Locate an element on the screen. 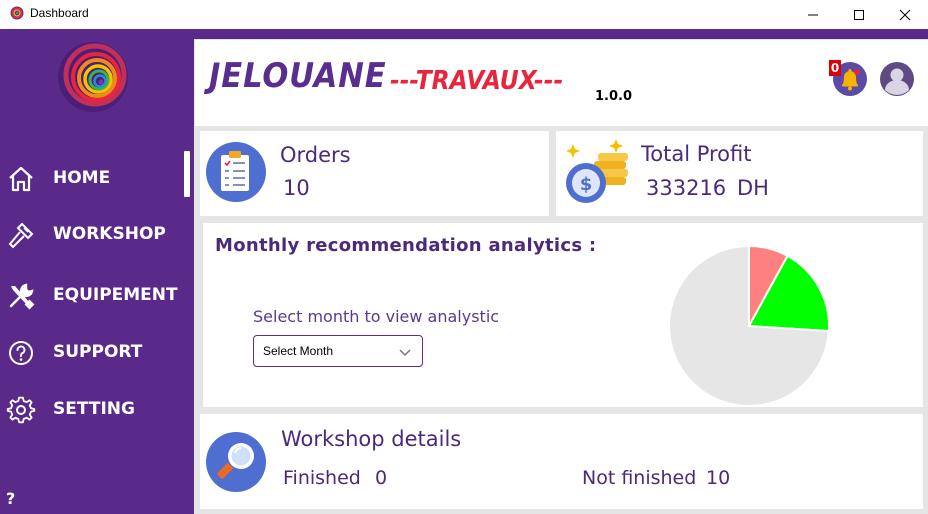 The image size is (928, 514). close-icon is located at coordinates (905, 14).